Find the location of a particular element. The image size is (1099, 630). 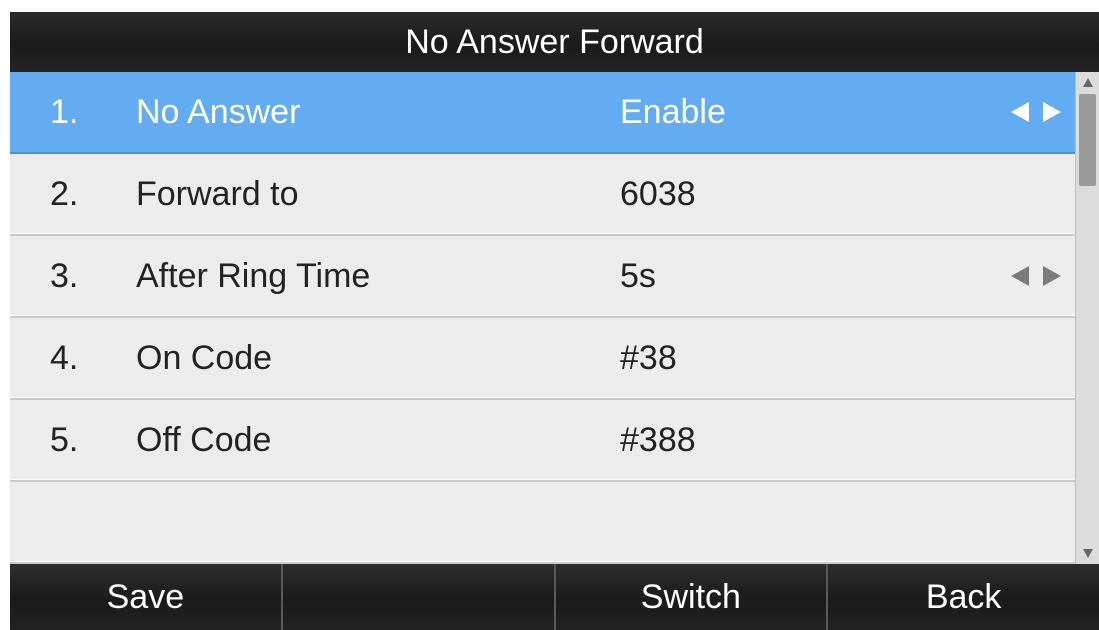

item-label: On Code is located at coordinates (204, 358).